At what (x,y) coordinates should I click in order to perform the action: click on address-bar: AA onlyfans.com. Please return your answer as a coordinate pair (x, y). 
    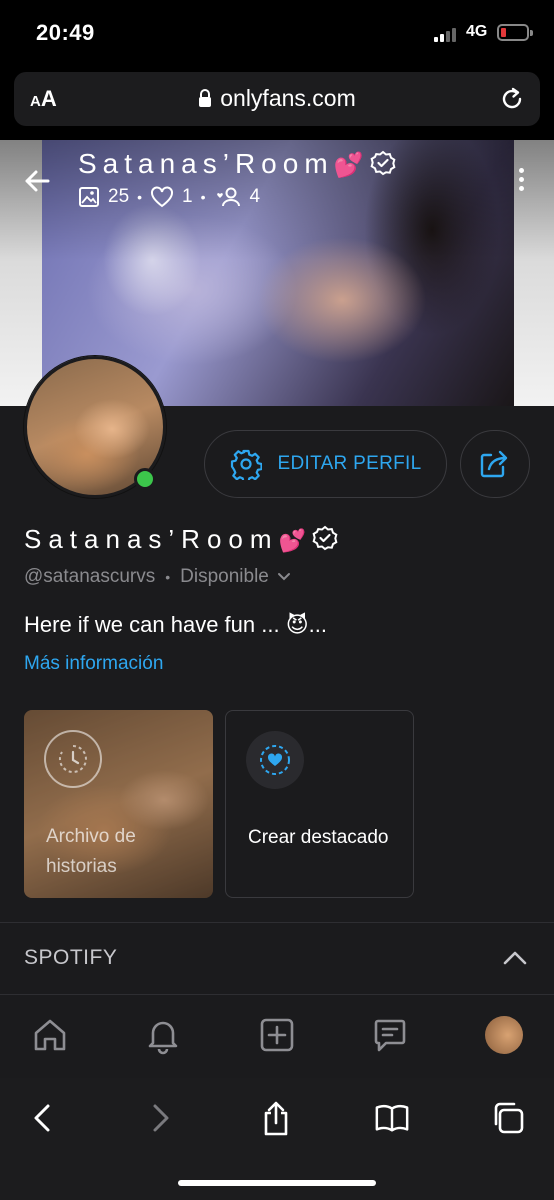
    Looking at the image, I should click on (277, 99).